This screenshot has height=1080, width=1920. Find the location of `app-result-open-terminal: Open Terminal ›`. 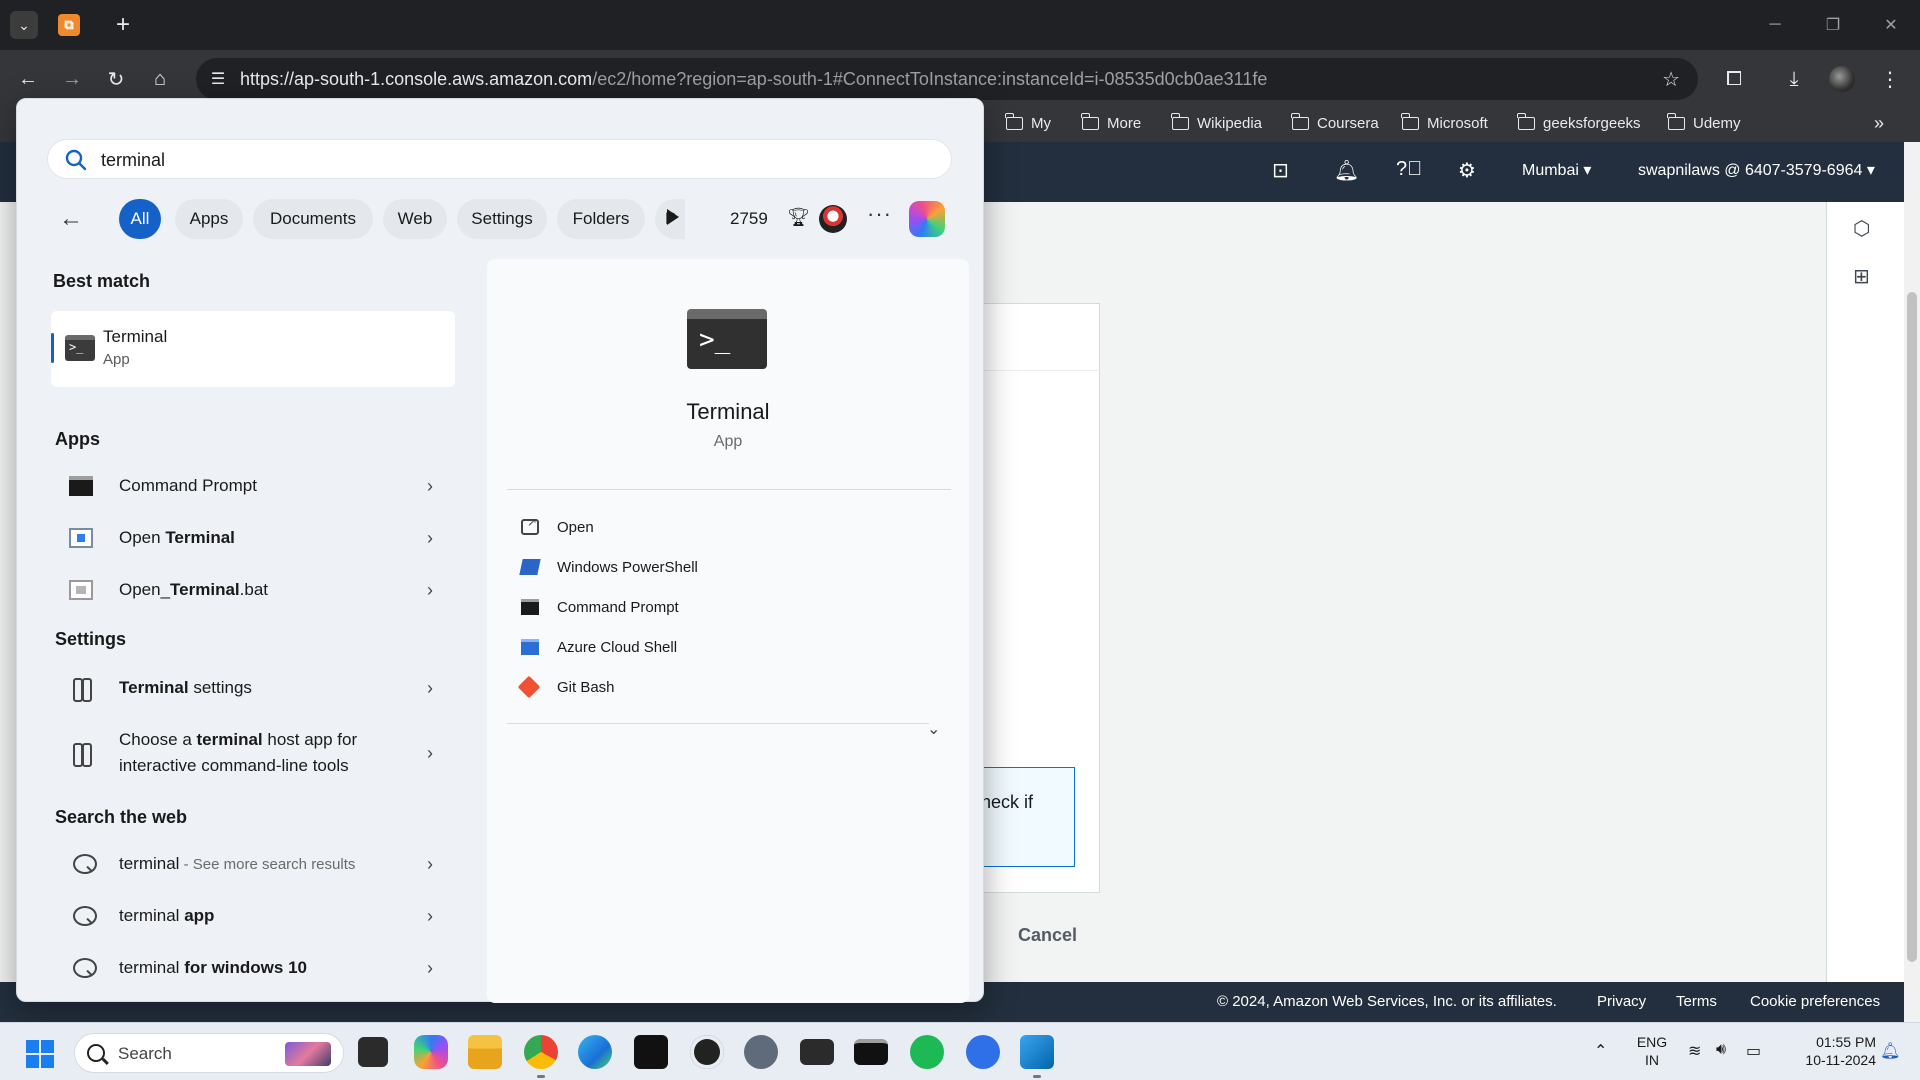

app-result-open-terminal: Open Terminal › is located at coordinates (251, 539).